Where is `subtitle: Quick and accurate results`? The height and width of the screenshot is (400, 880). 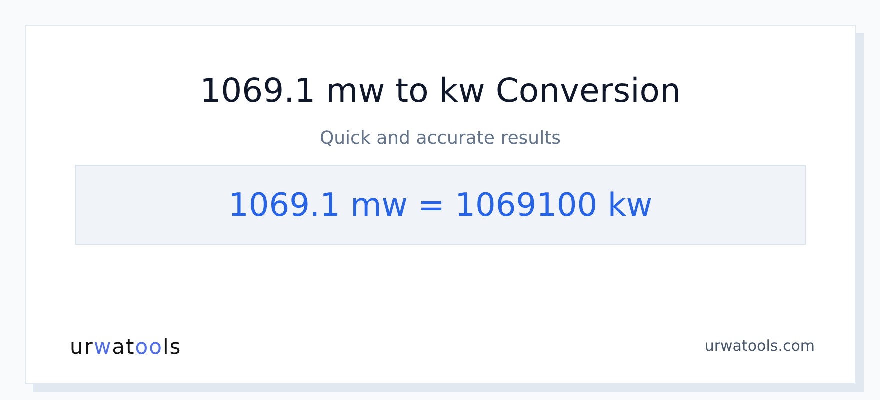
subtitle: Quick and accurate results is located at coordinates (441, 139).